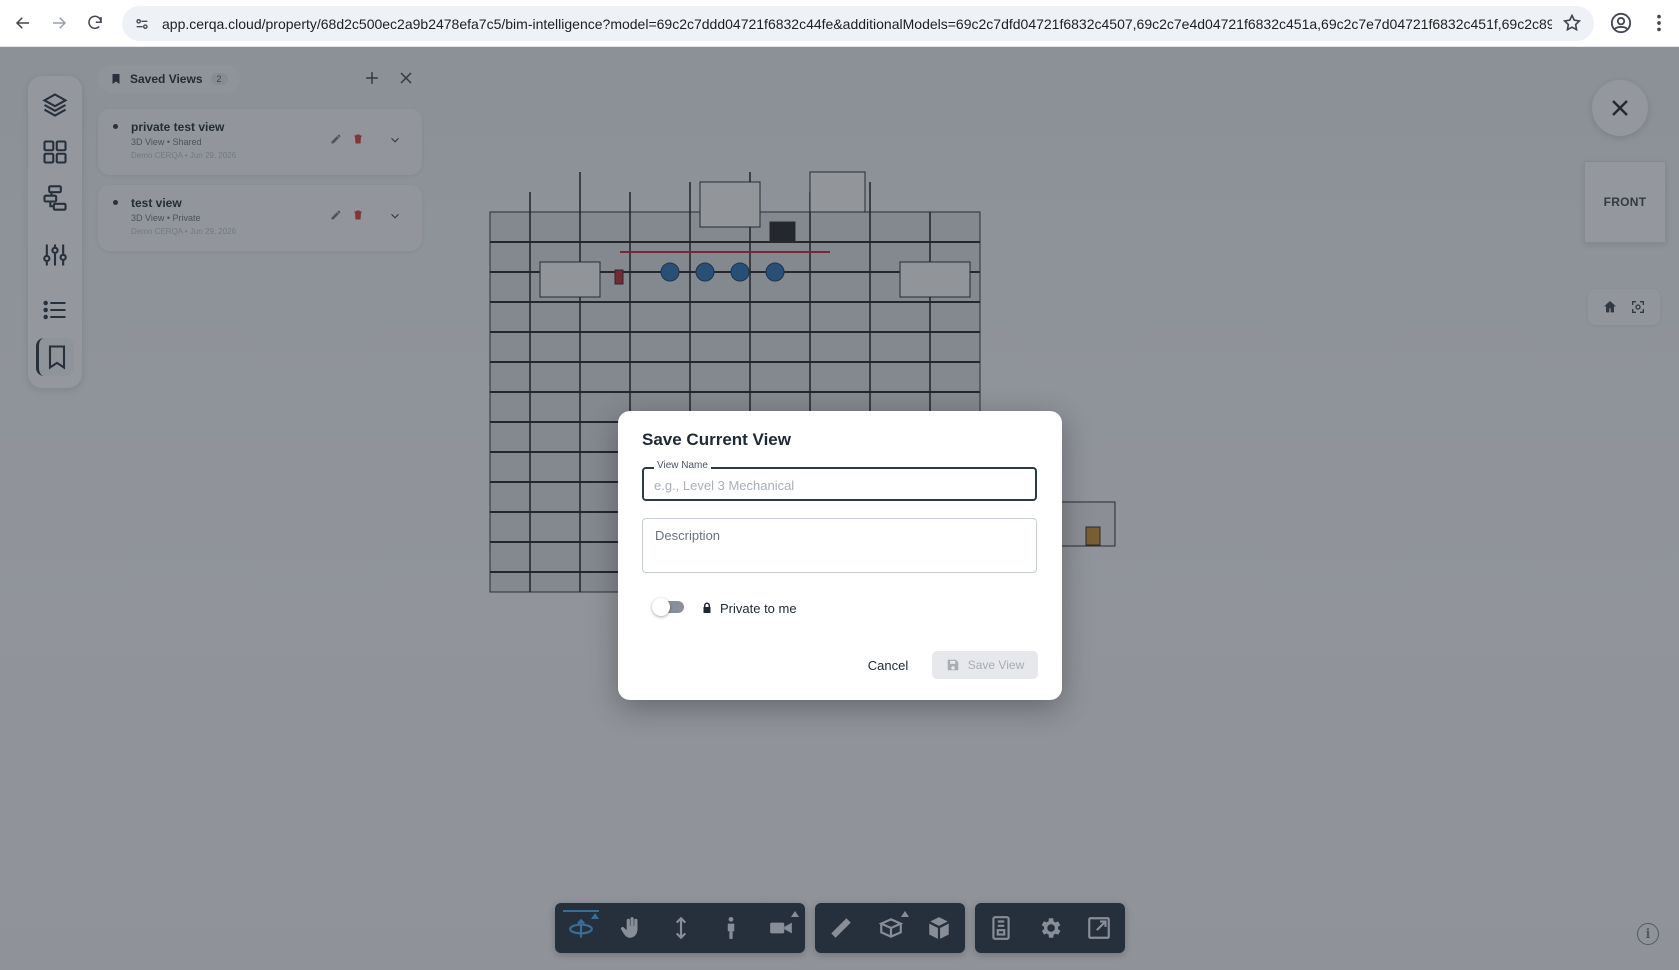 The height and width of the screenshot is (970, 1679). I want to click on profile-icon, so click(1621, 23).